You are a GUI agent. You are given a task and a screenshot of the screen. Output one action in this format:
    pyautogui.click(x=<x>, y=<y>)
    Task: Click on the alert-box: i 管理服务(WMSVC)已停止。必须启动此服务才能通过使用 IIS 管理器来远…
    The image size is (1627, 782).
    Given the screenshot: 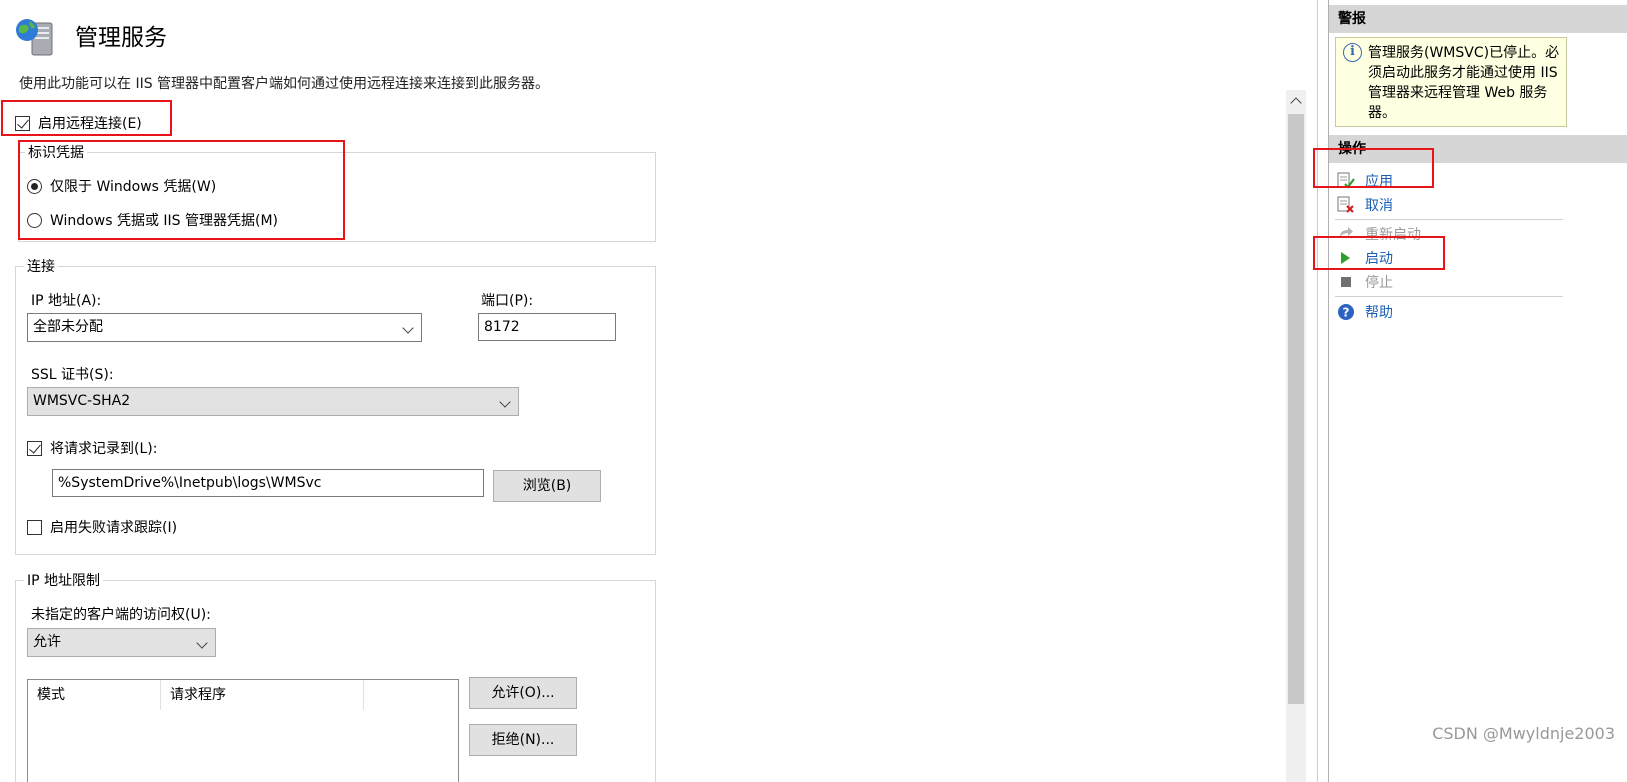 What is the action you would take?
    pyautogui.click(x=1451, y=82)
    